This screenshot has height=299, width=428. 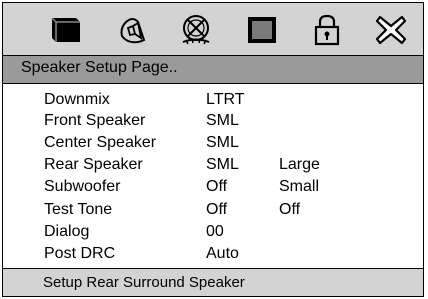 What do you see at coordinates (262, 30) in the screenshot?
I see `video-setup-icon` at bounding box center [262, 30].